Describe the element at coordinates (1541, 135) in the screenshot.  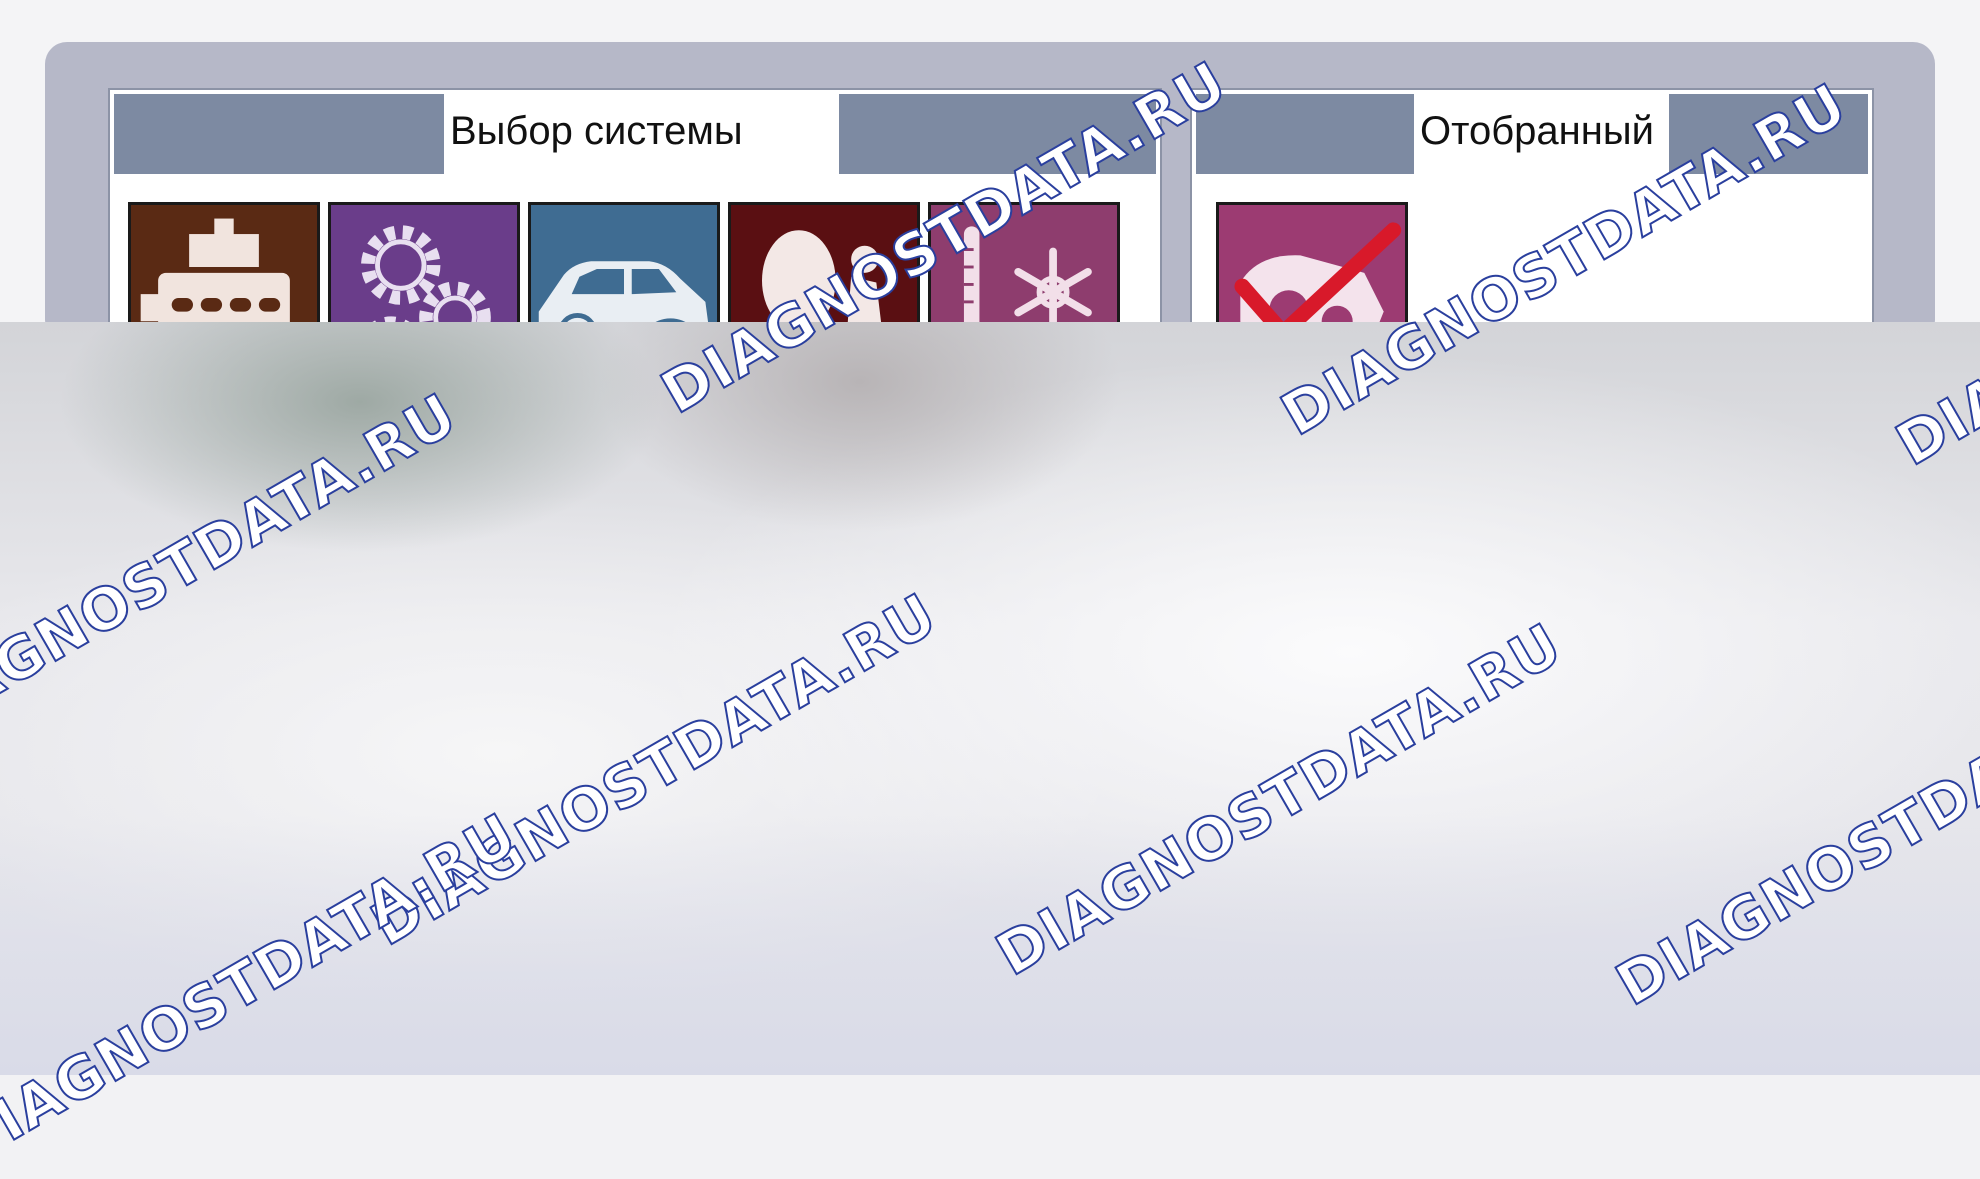
I see `selected-title: Отобранный` at that location.